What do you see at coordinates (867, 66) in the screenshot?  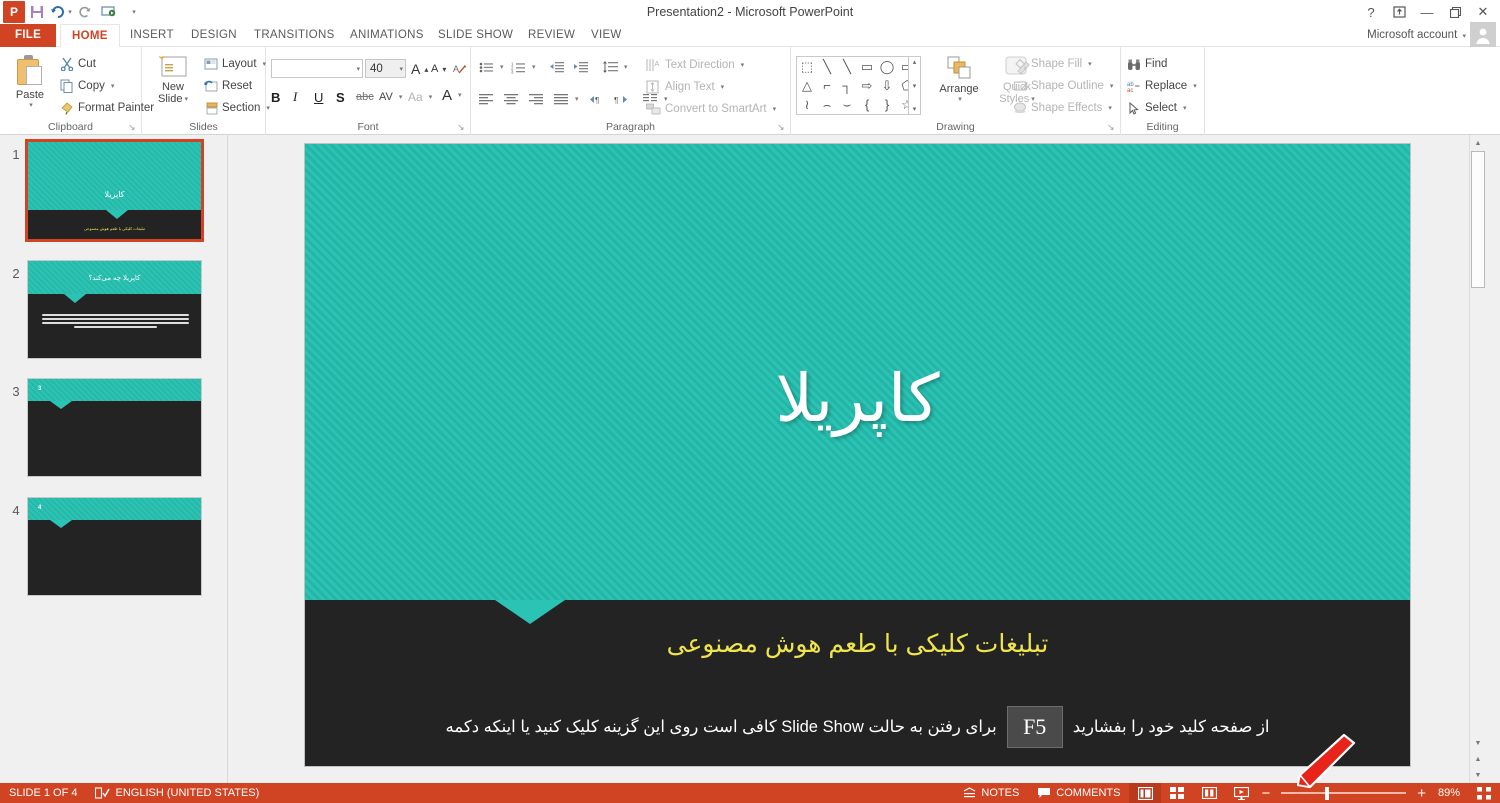 I see `shape-item-3: ▭` at bounding box center [867, 66].